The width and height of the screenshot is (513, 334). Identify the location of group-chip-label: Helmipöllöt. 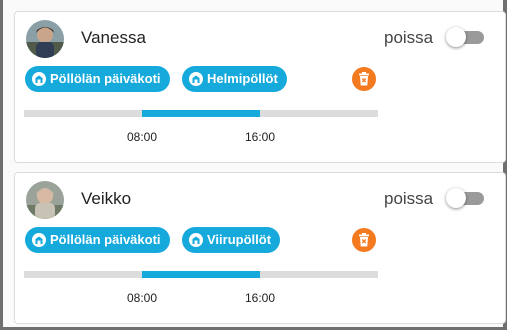
(242, 78).